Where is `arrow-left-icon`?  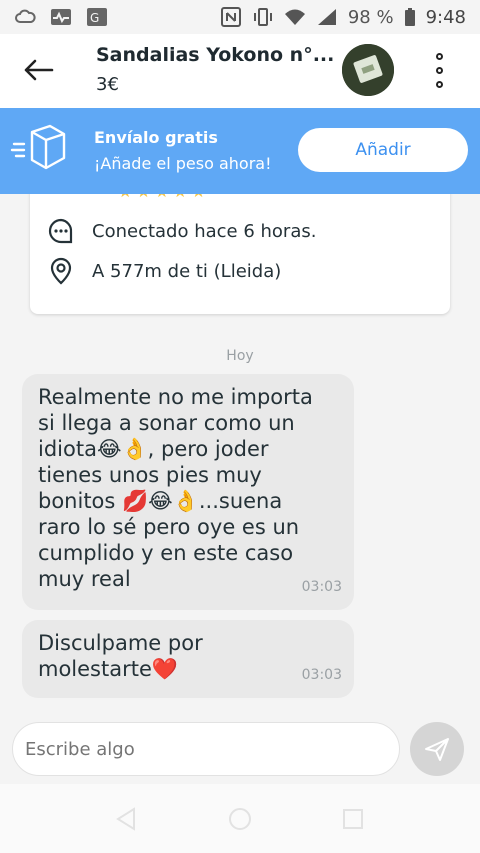
arrow-left-icon is located at coordinates (39, 70).